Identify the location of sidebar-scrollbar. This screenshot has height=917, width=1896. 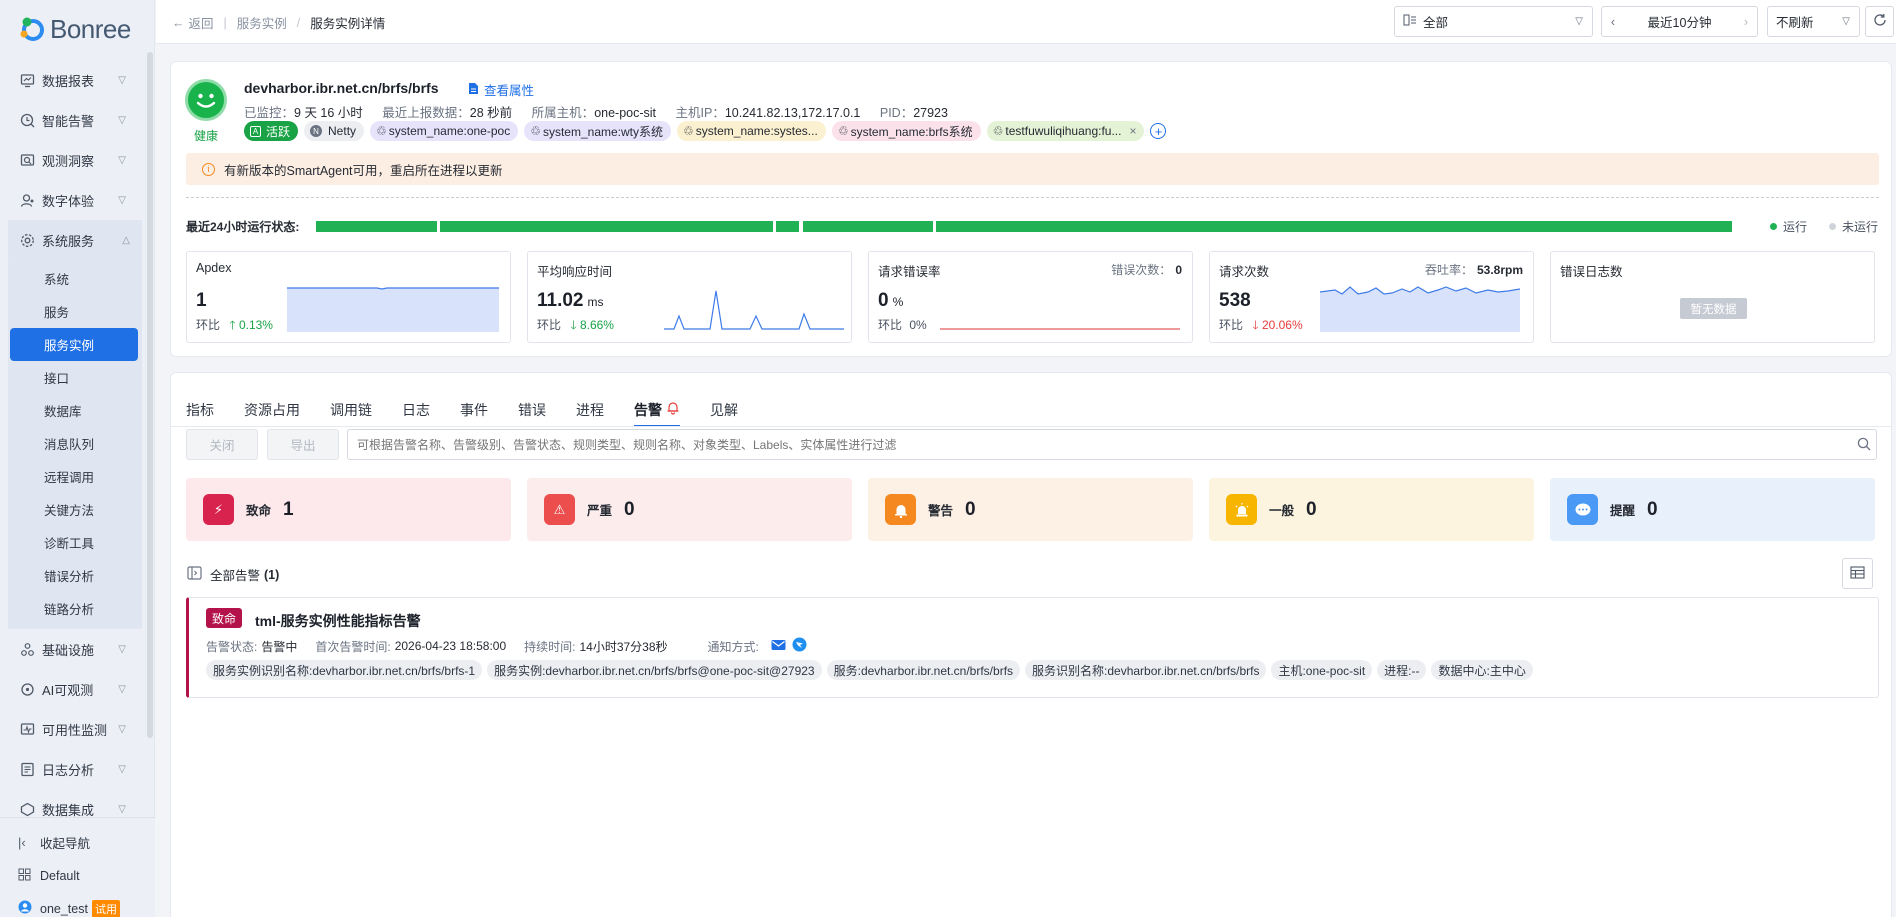
(150, 395).